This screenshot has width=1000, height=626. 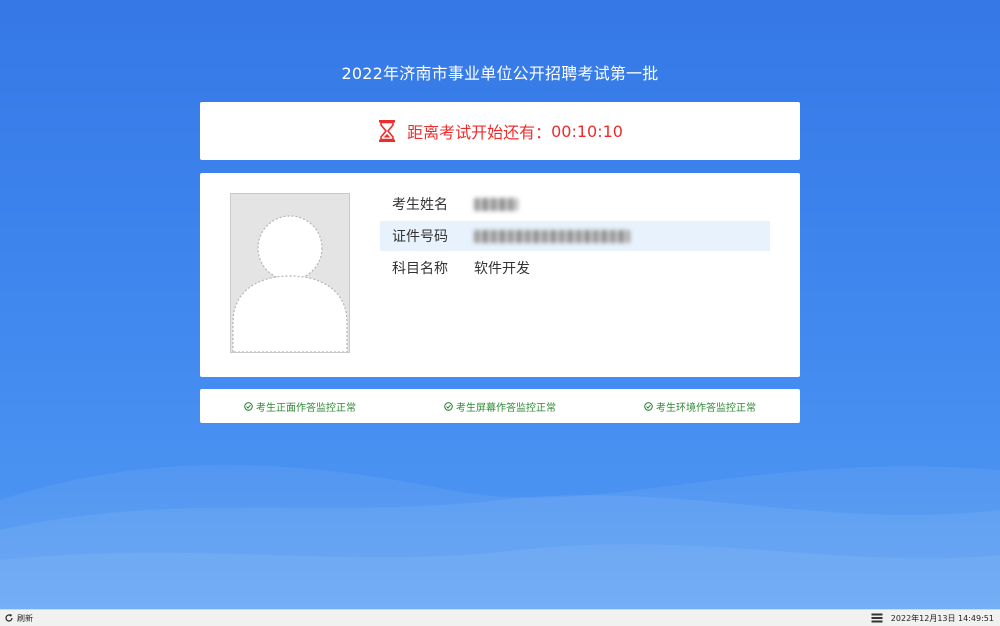 I want to click on countdown-panel: 距离考试开始还有： 00:10:10, so click(x=500, y=131).